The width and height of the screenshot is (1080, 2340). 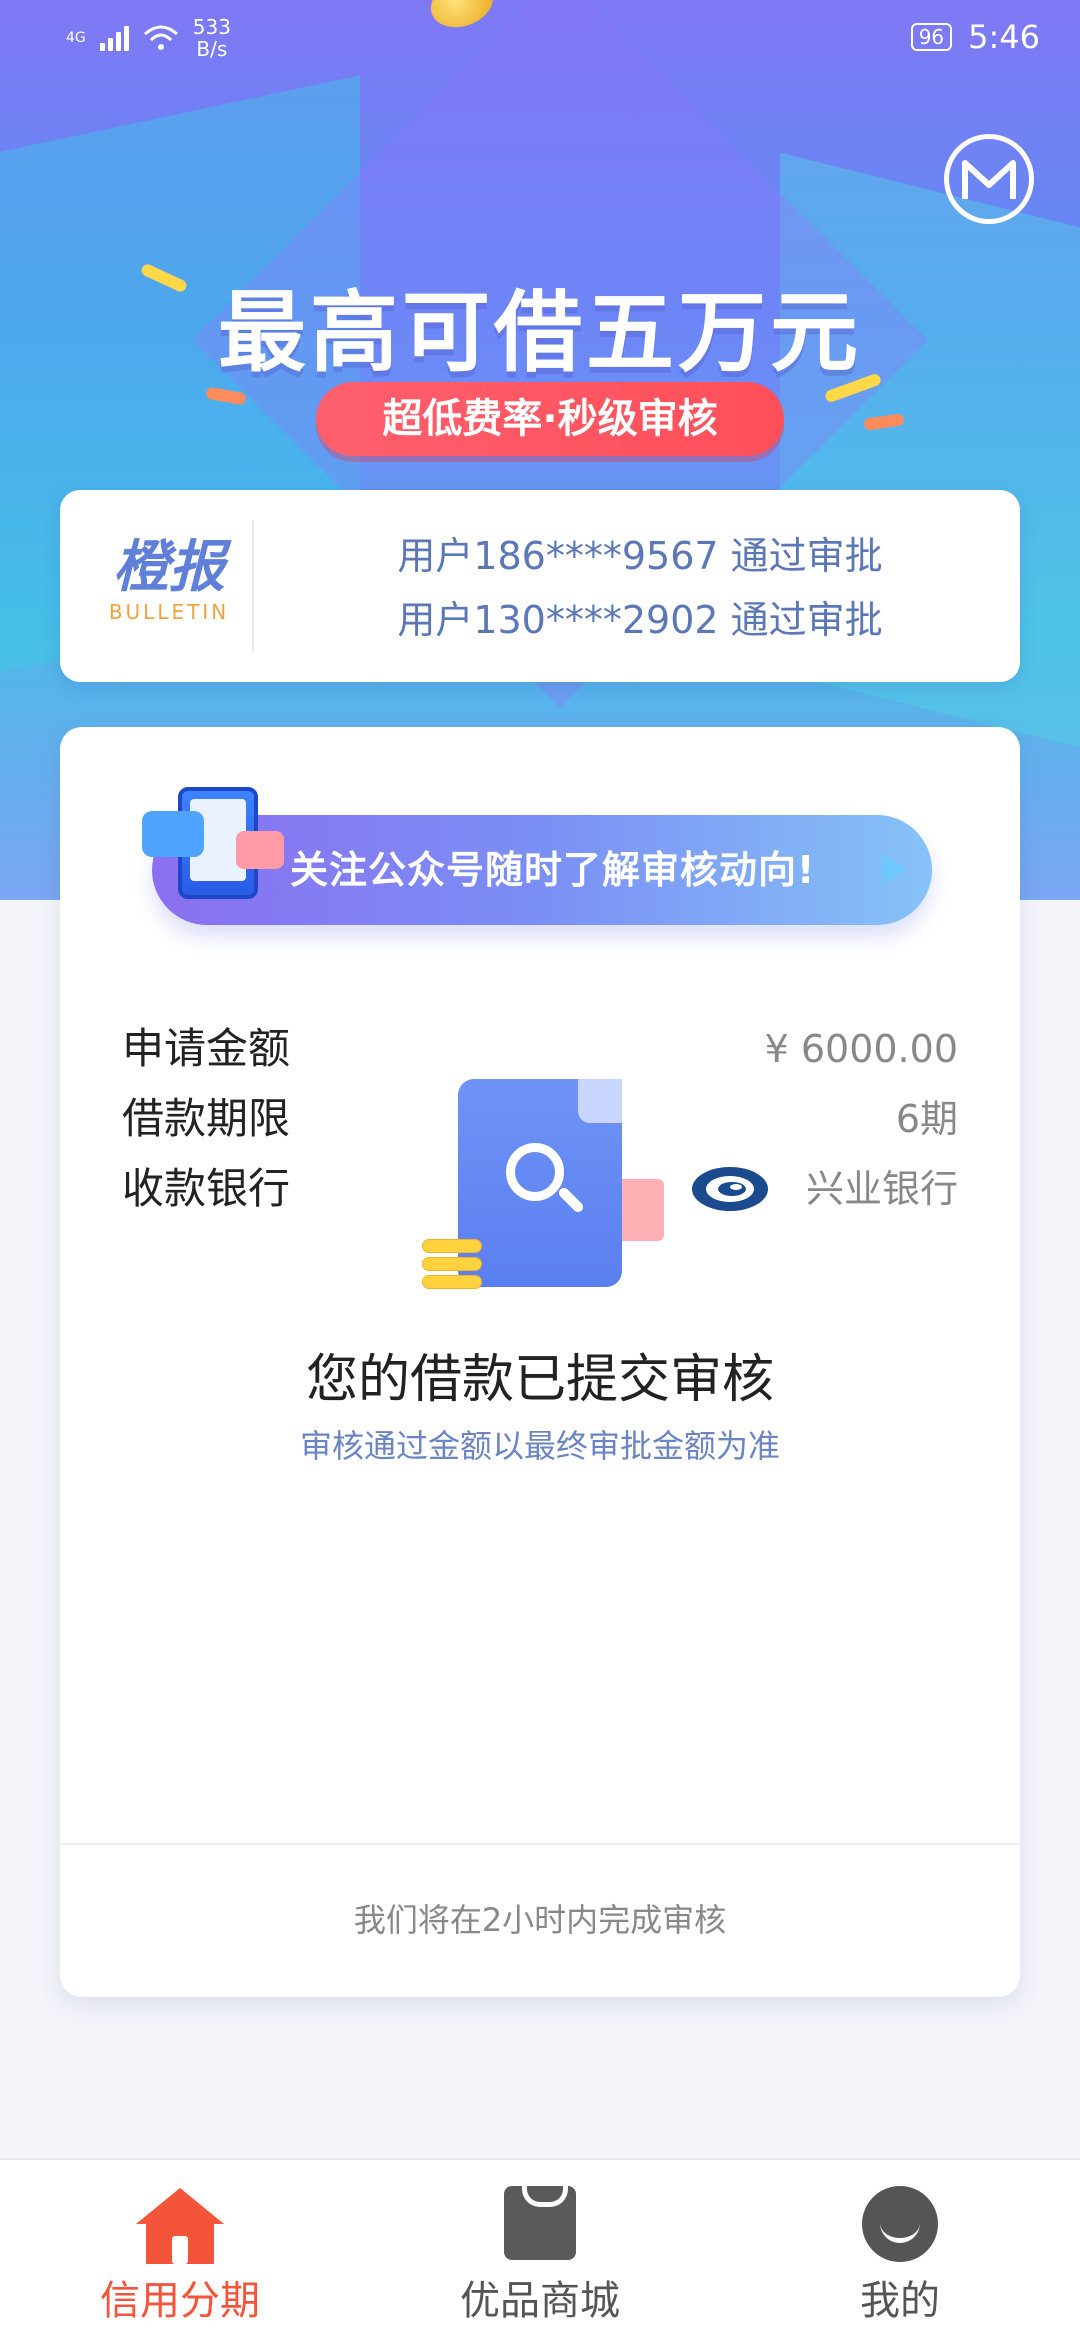 What do you see at coordinates (900, 2224) in the screenshot?
I see `profile-icon` at bounding box center [900, 2224].